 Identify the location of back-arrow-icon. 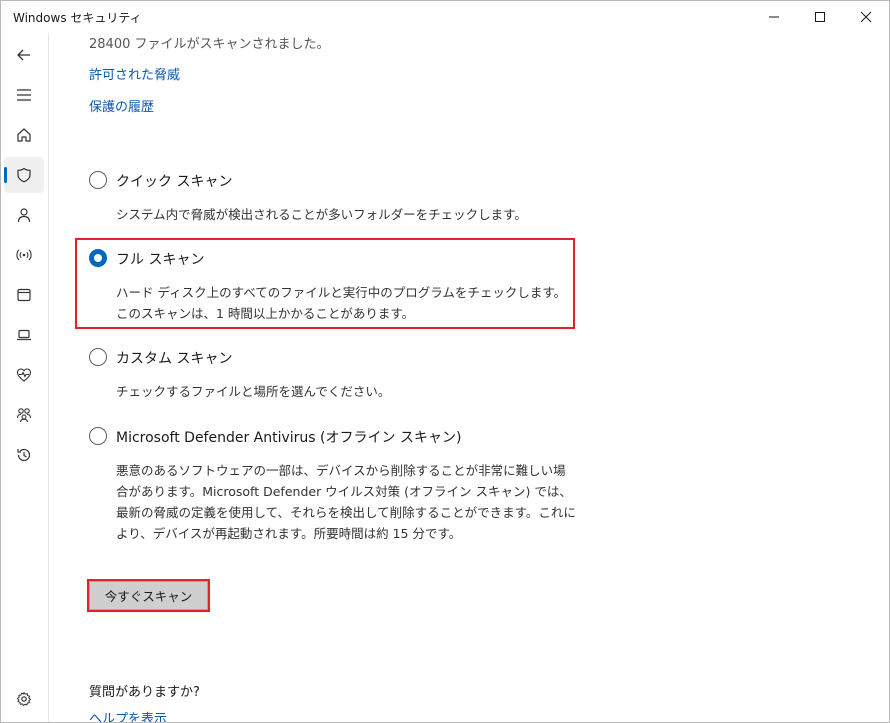
(23, 55).